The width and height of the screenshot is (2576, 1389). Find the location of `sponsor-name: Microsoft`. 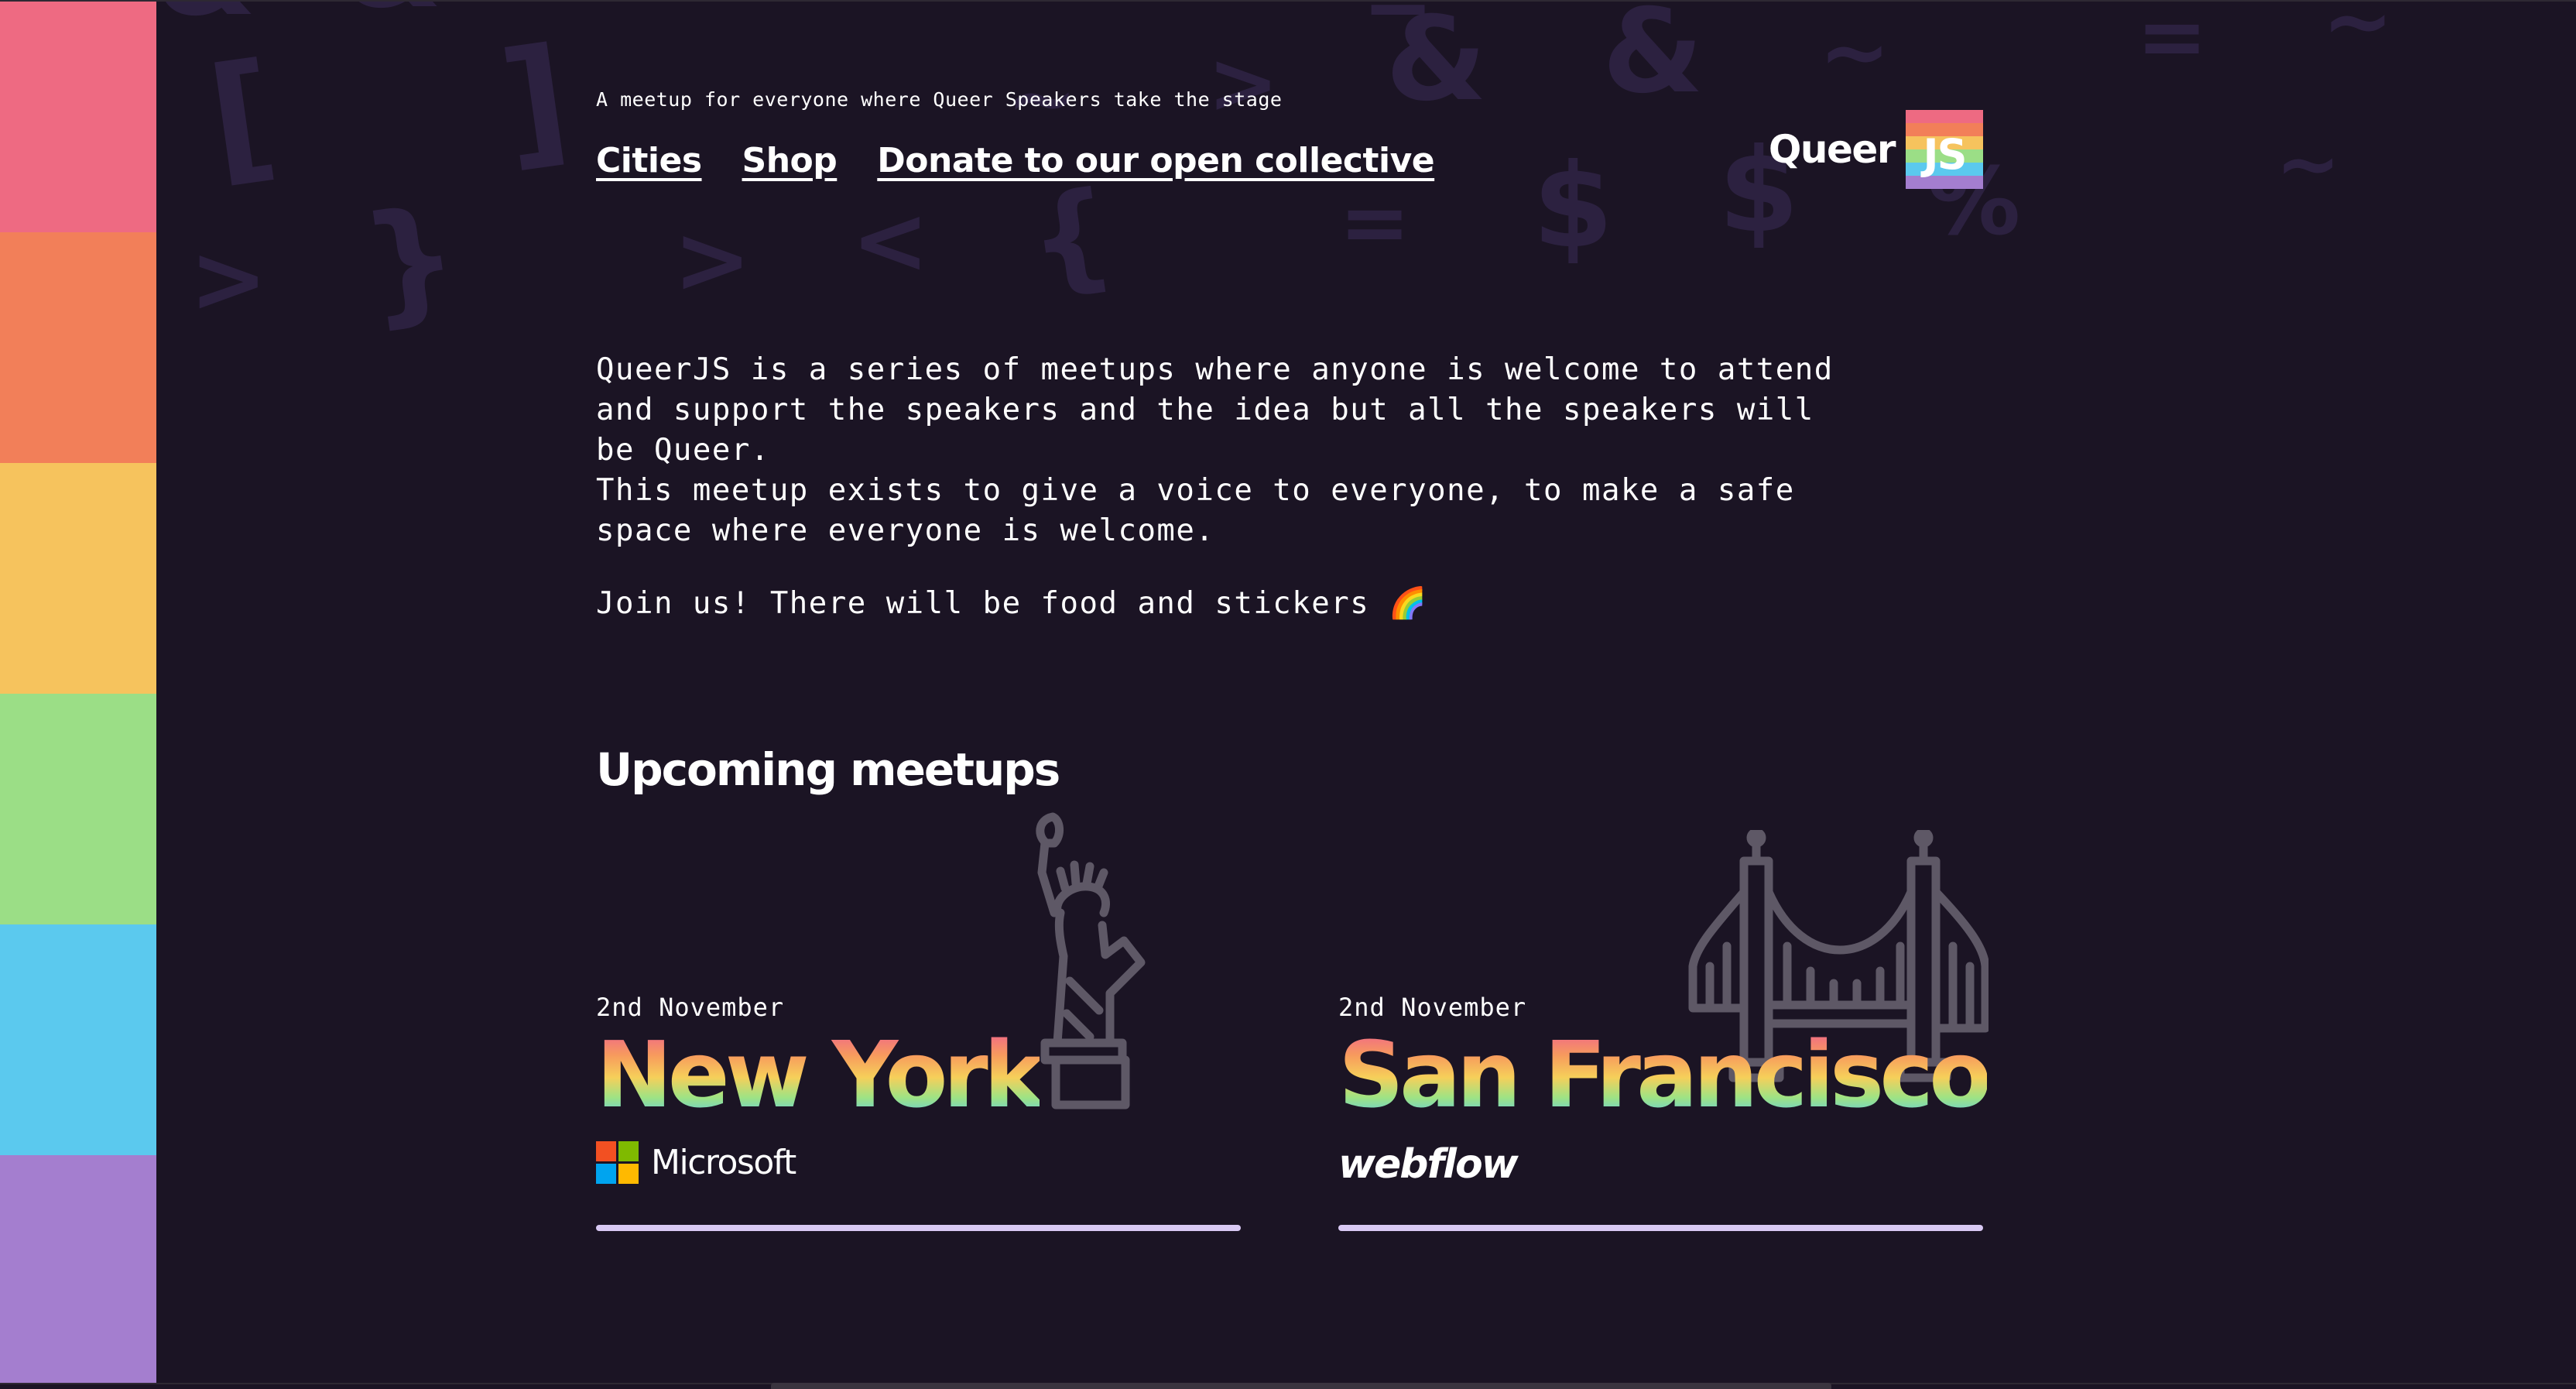

sponsor-name: Microsoft is located at coordinates (723, 1163).